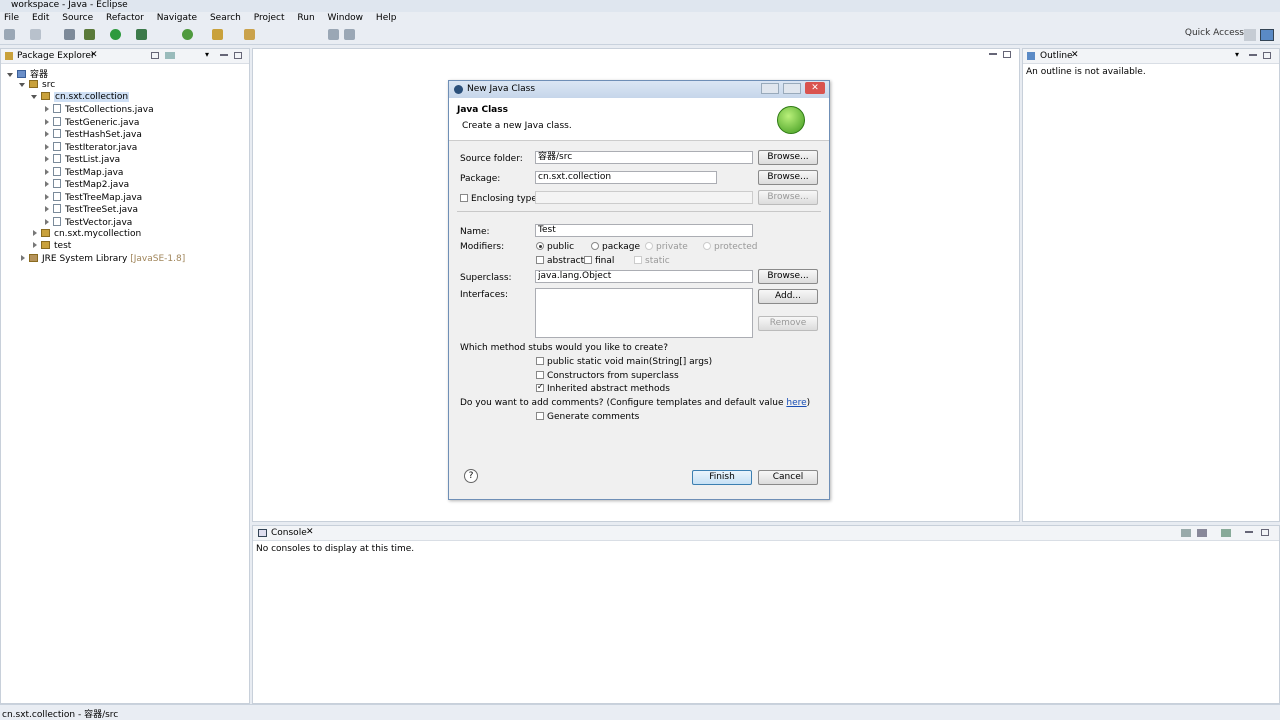  Describe the element at coordinates (471, 476) in the screenshot. I see `help-icon: ?` at that location.